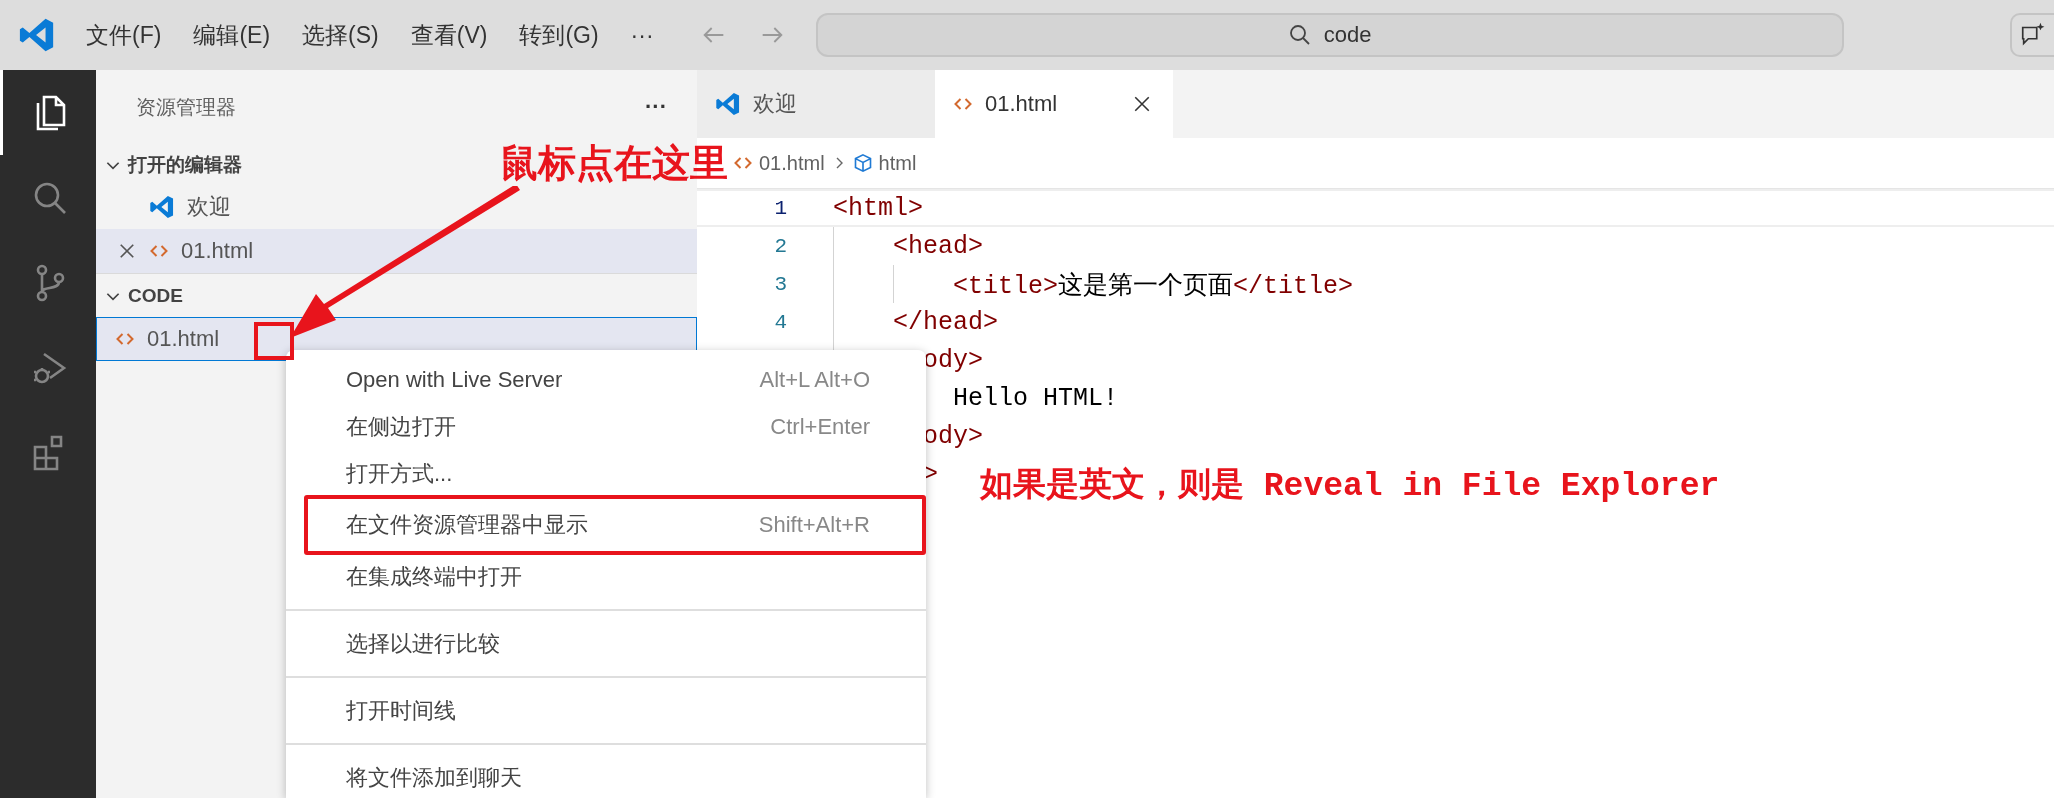 This screenshot has width=2054, height=798. I want to click on annotation-text: 如果是英文，则是 Reveal in File Explorer, so click(1350, 486).